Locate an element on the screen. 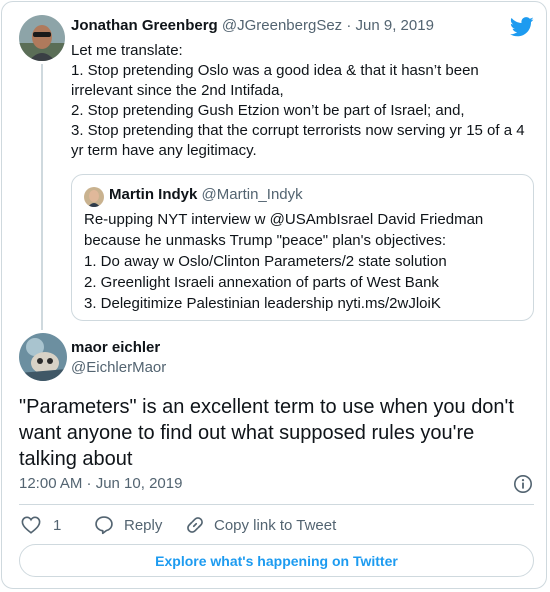  reply-author-name: maor eichler is located at coordinates (115, 347).